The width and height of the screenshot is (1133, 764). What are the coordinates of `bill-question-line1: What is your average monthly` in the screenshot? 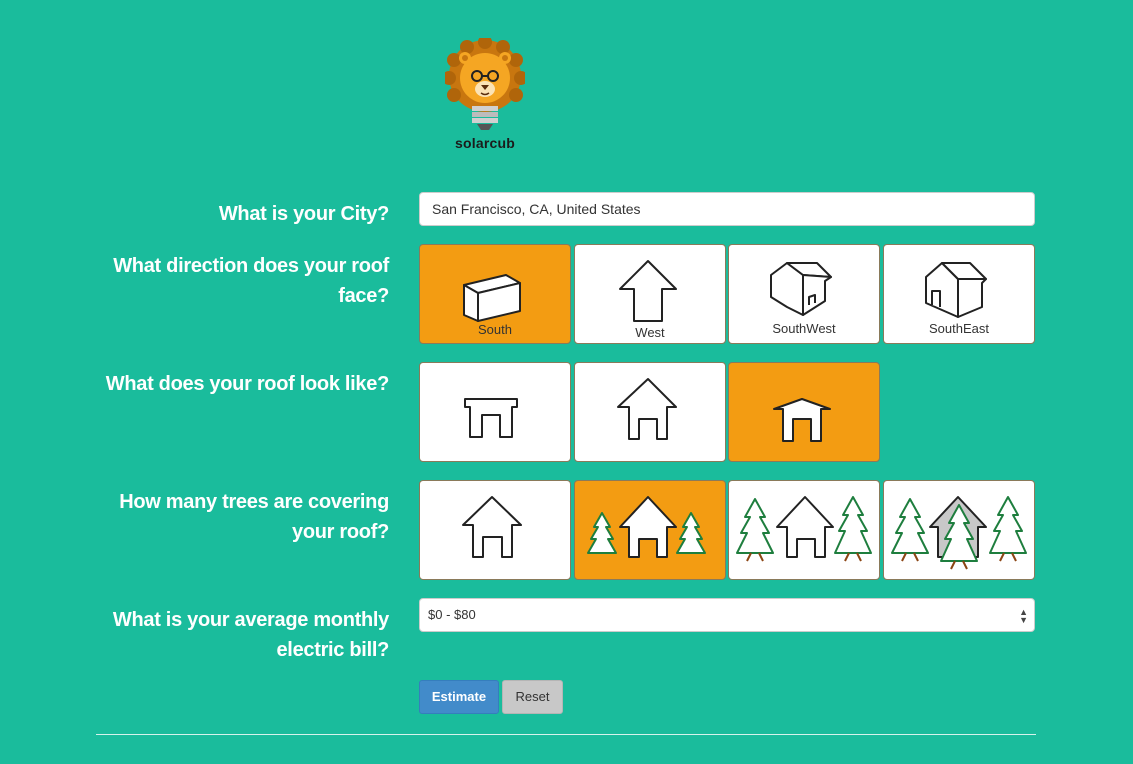 It's located at (250, 620).